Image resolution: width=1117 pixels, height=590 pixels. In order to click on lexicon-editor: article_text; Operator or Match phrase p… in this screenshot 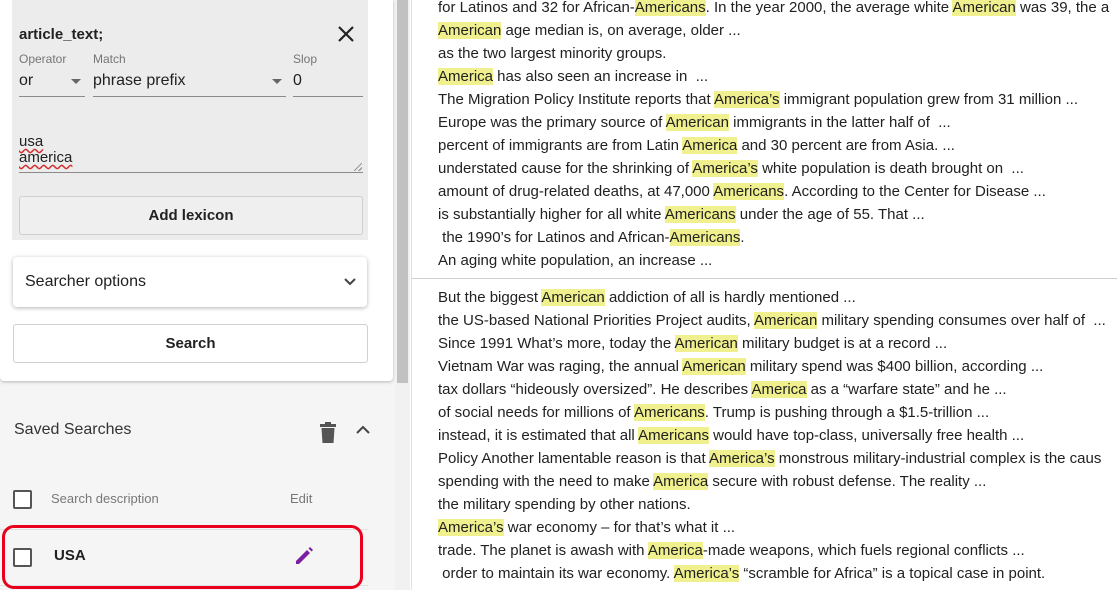, I will do `click(190, 120)`.